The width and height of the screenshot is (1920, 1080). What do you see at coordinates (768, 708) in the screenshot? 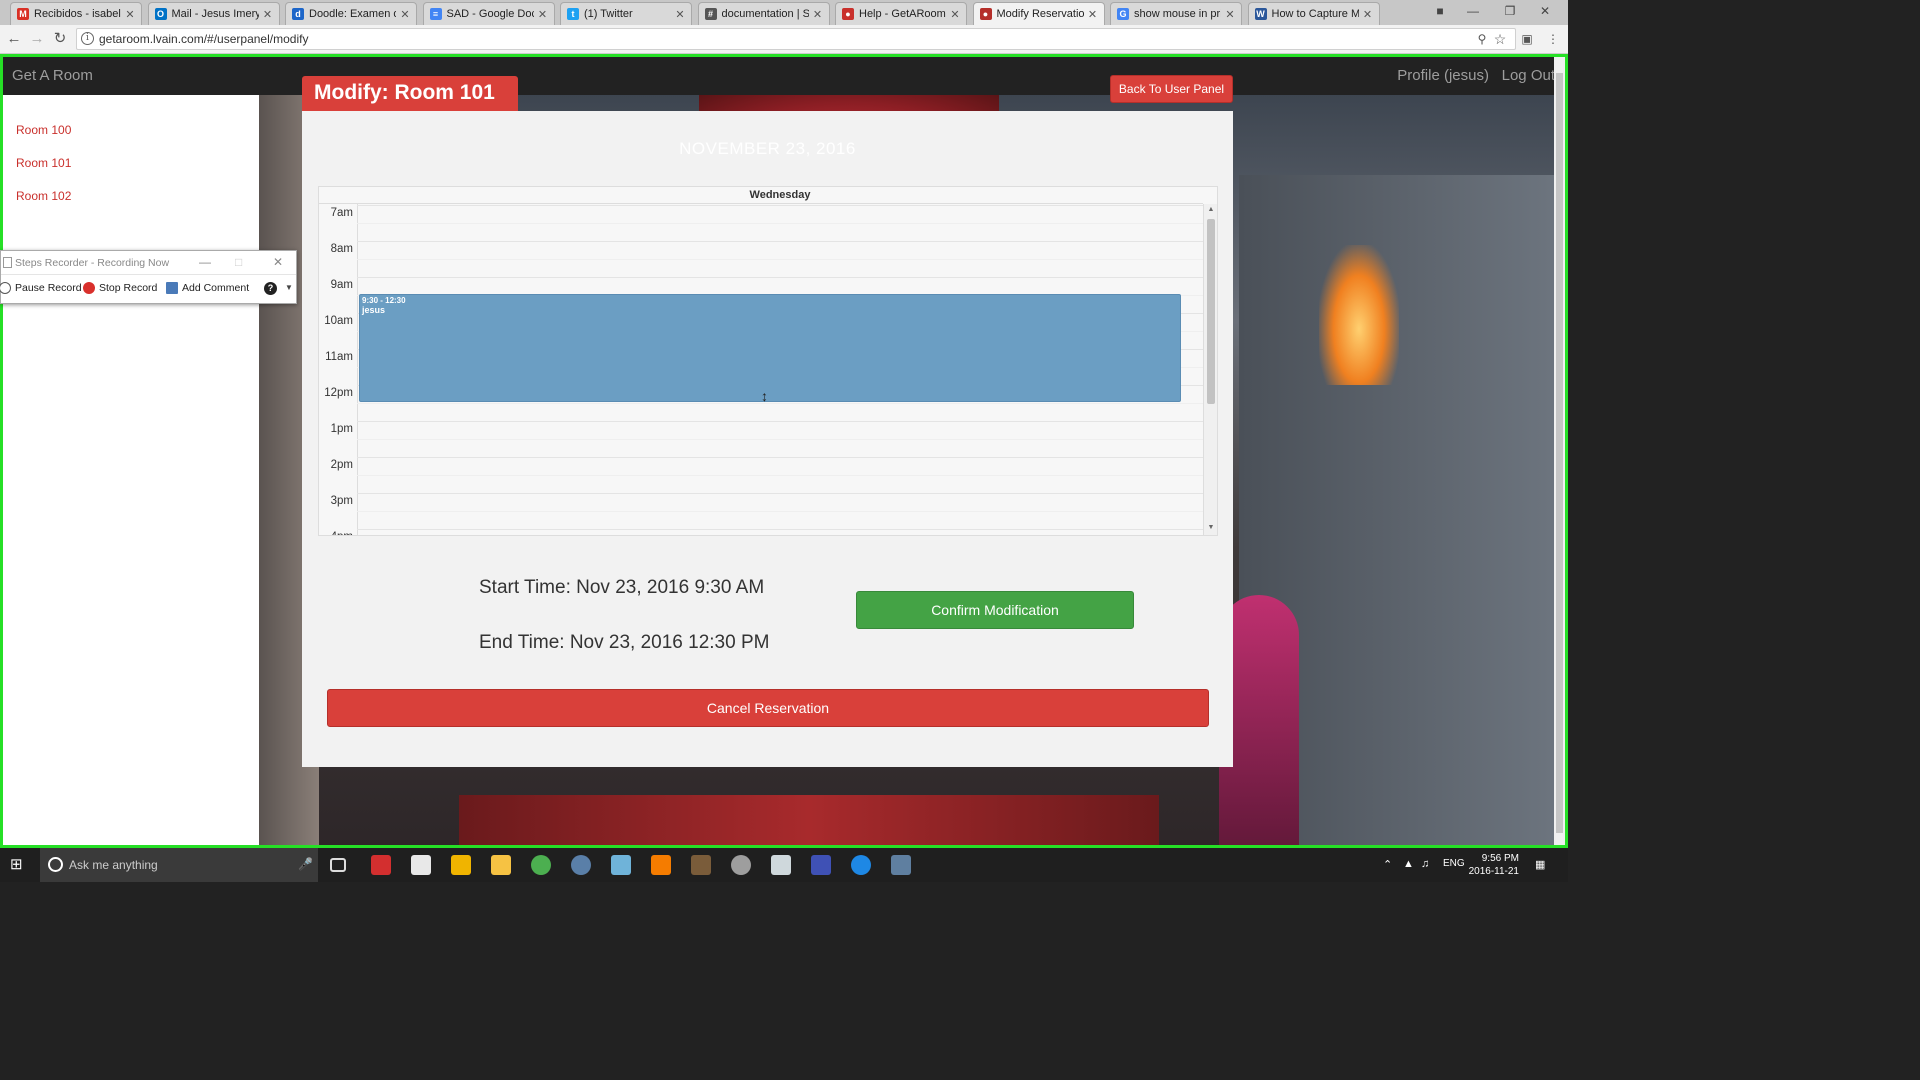
I see `cancel-reservation-button: Cancel Reservation` at bounding box center [768, 708].